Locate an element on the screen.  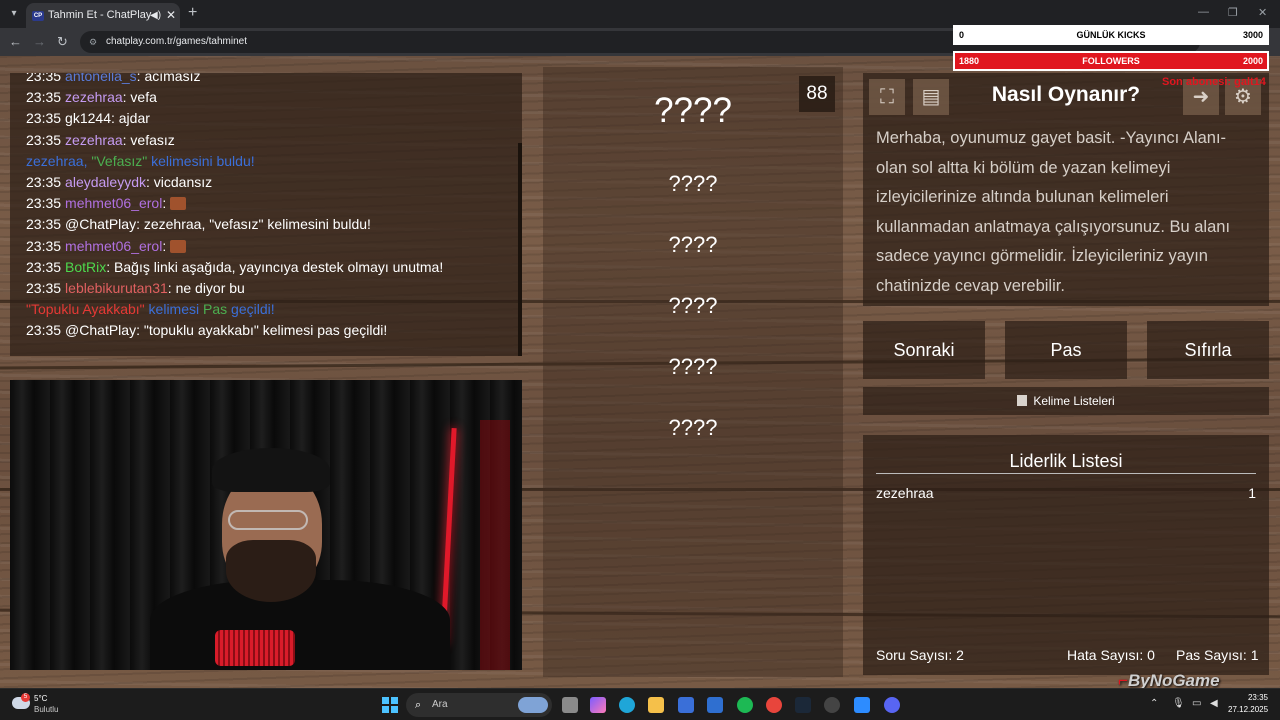
player-score: 1 is located at coordinates (1252, 493).